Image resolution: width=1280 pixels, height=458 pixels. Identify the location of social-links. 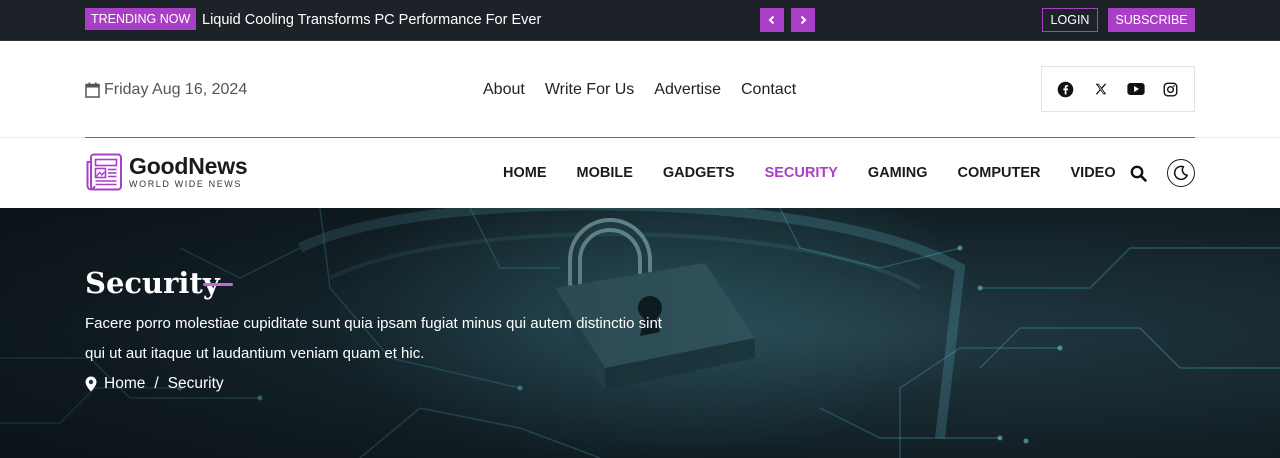
(1118, 89).